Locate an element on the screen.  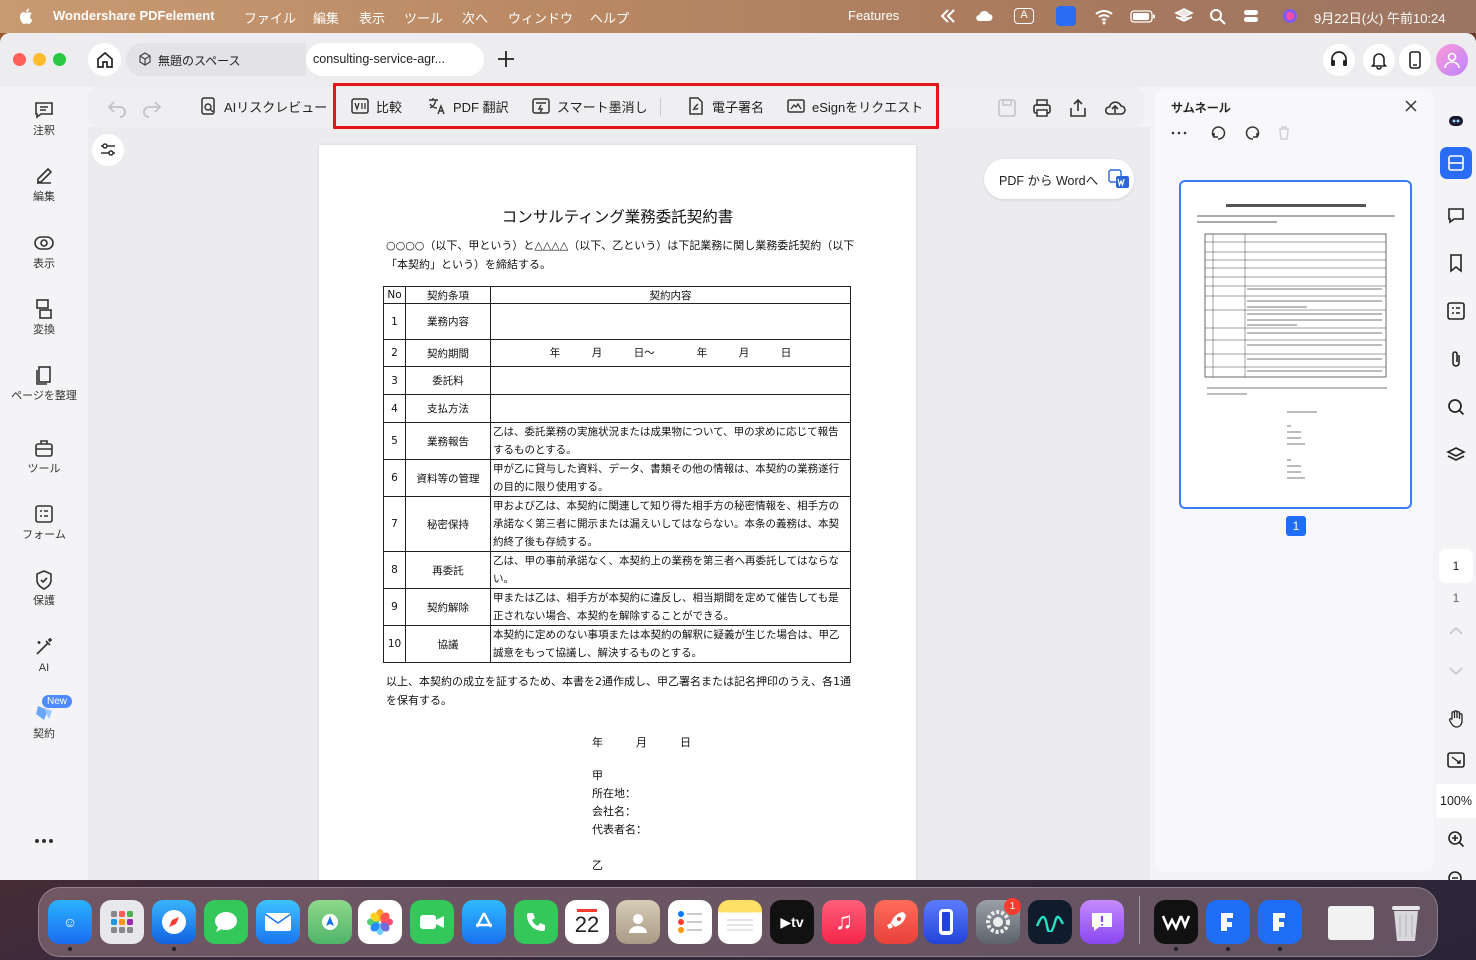
zoom-out-button is located at coordinates (1456, 870).